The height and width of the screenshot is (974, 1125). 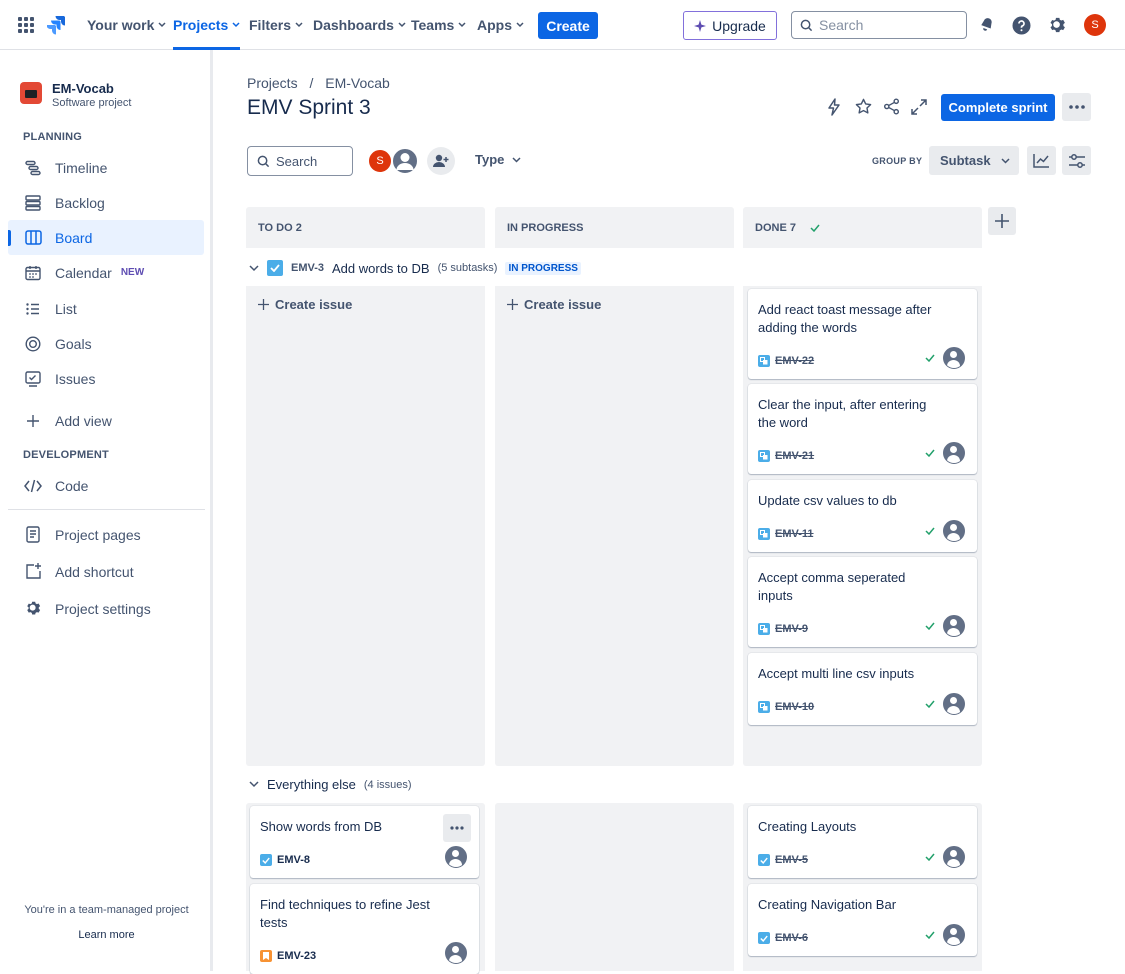 What do you see at coordinates (433, 24) in the screenshot?
I see `nav-teams-label: Teams` at bounding box center [433, 24].